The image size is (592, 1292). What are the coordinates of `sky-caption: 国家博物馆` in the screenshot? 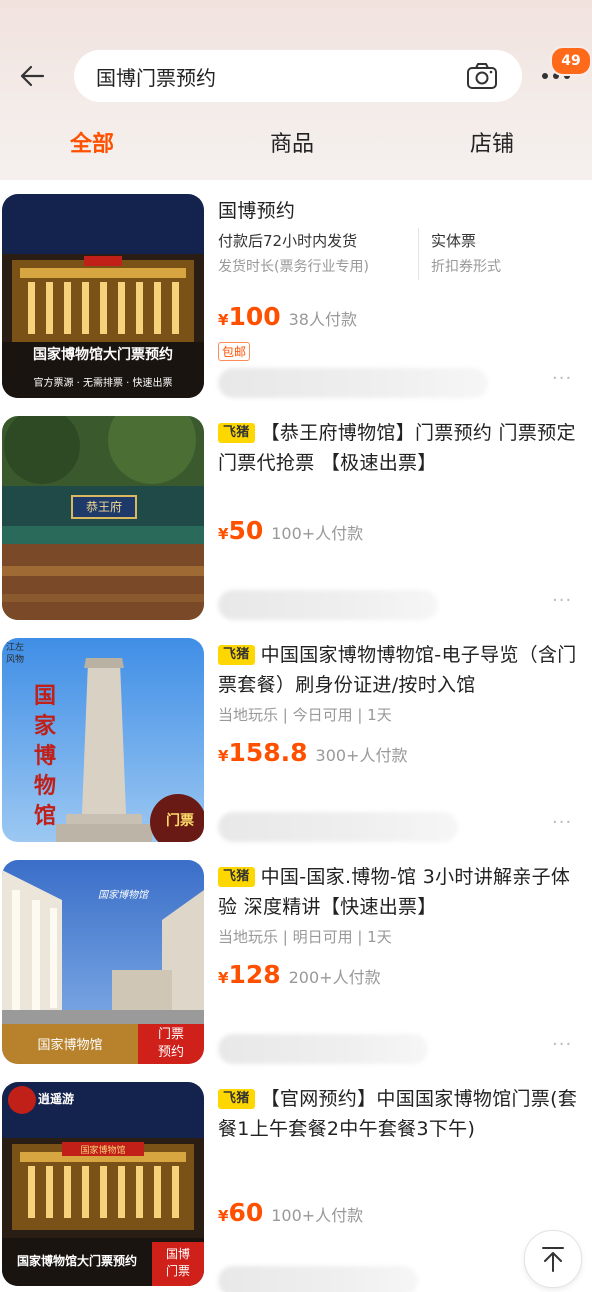 It's located at (123, 895).